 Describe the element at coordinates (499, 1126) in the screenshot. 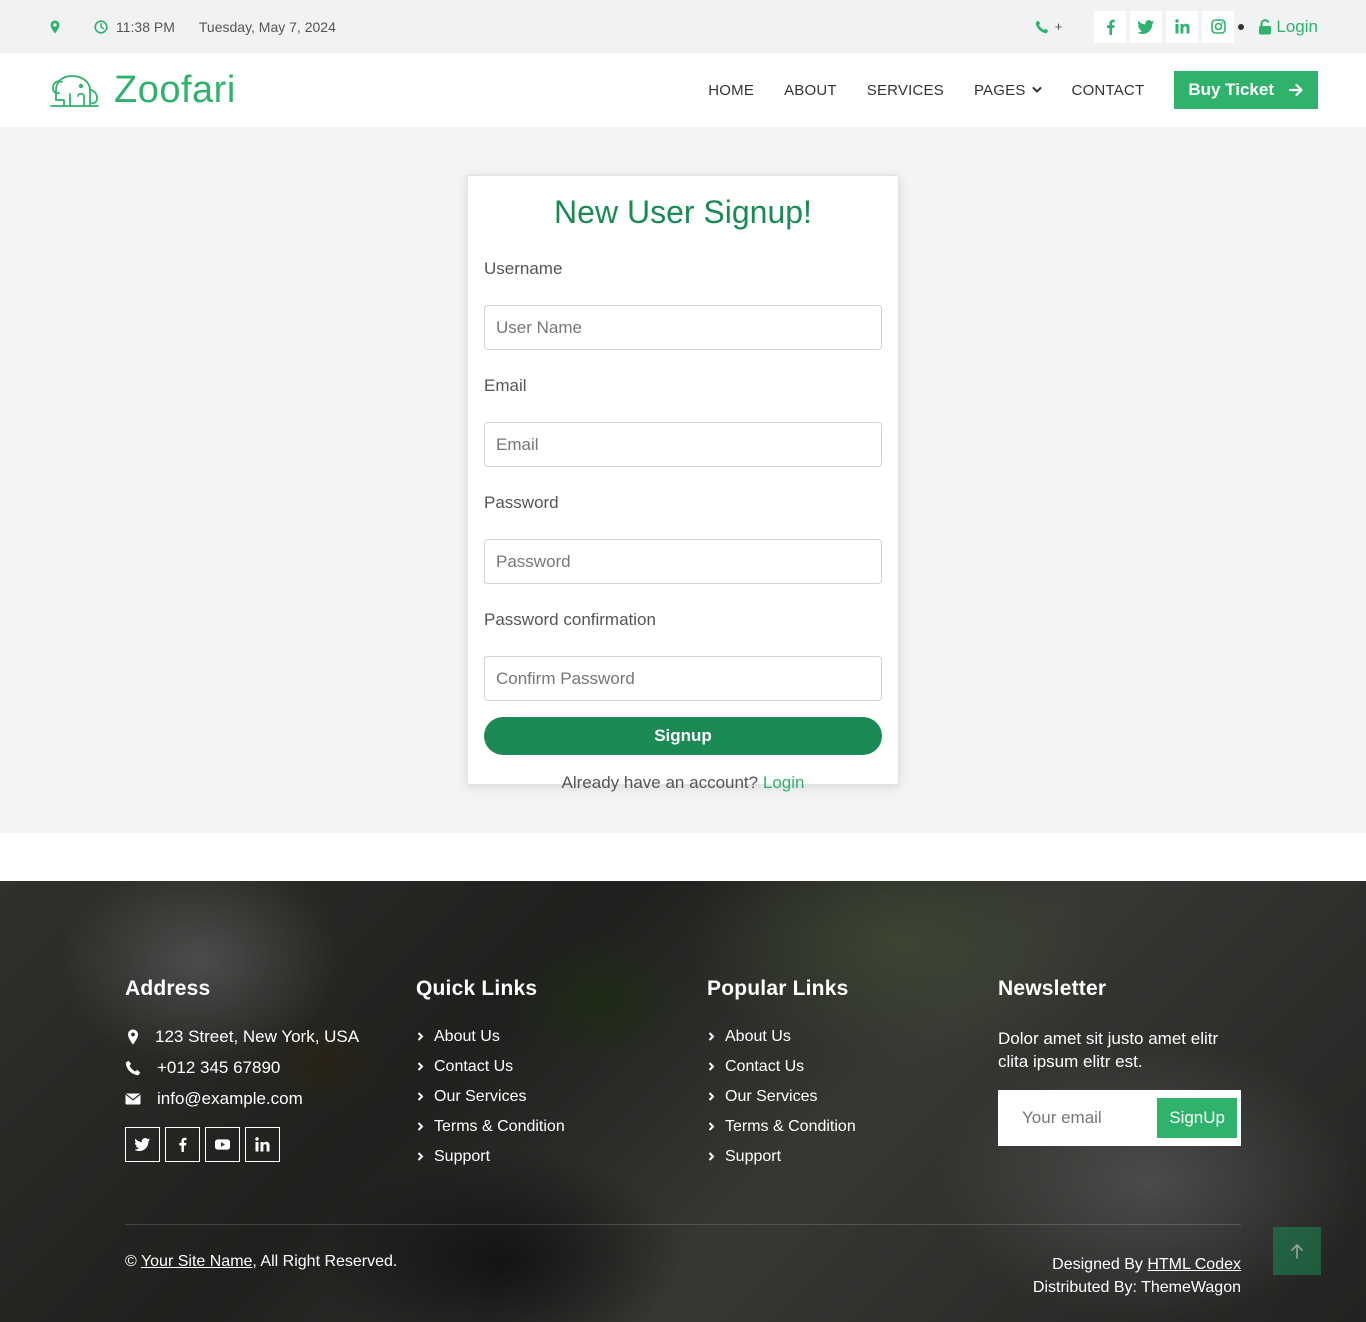

I see `quick-link-label: Terms & Condition` at that location.